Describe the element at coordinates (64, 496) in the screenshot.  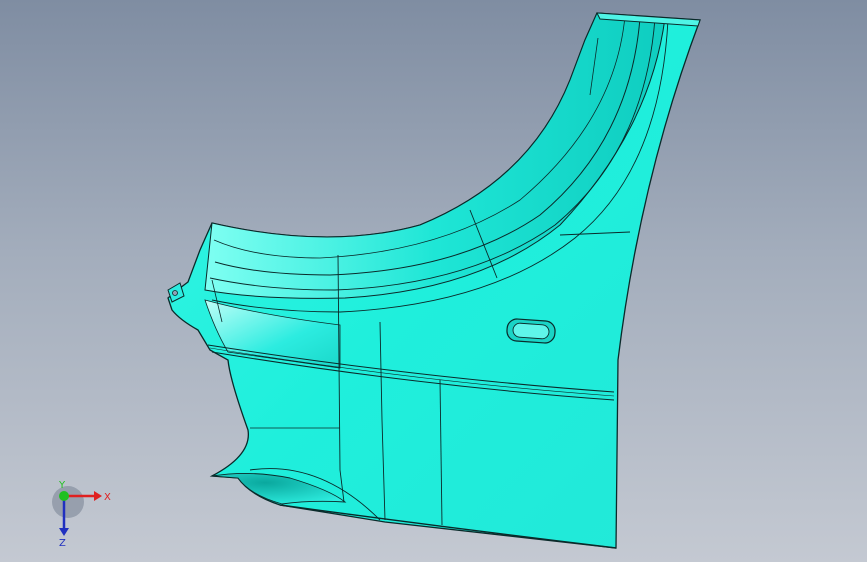
I see `y-axis-dot` at that location.